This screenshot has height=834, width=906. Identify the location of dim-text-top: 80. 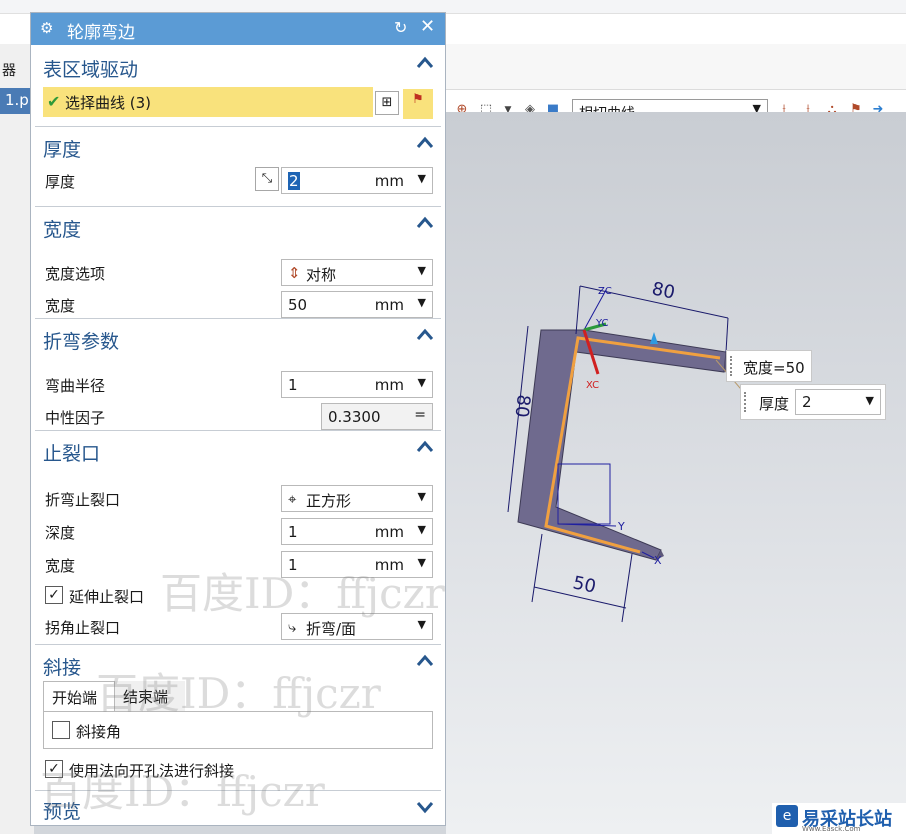
(663, 290).